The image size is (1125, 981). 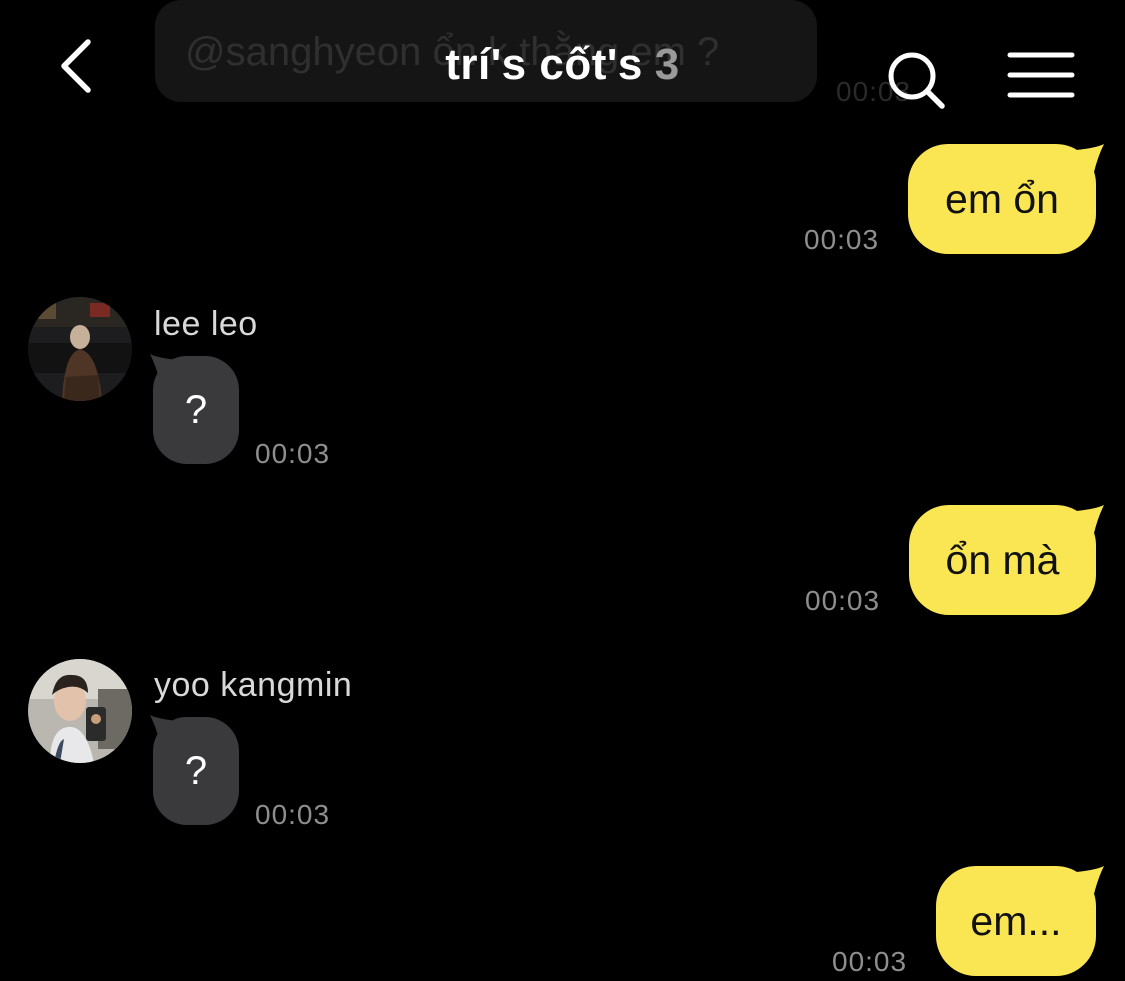 What do you see at coordinates (206, 324) in the screenshot?
I see `sender-name: lee leo` at bounding box center [206, 324].